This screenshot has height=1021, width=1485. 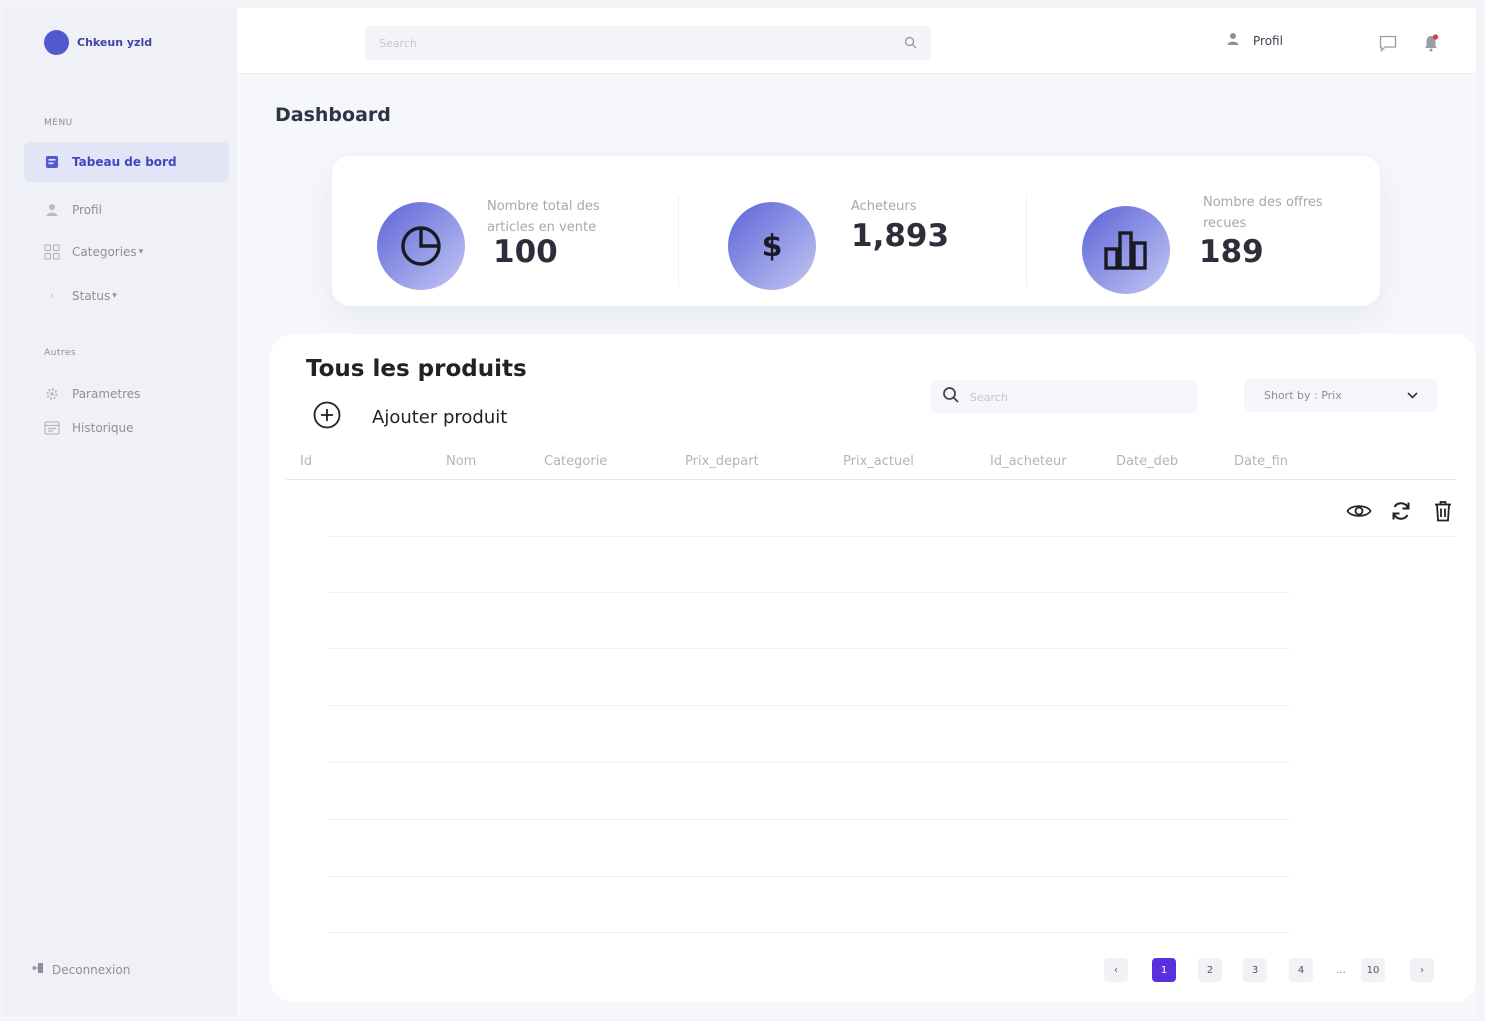 What do you see at coordinates (884, 206) in the screenshot?
I see `stat-label: Acheteurs` at bounding box center [884, 206].